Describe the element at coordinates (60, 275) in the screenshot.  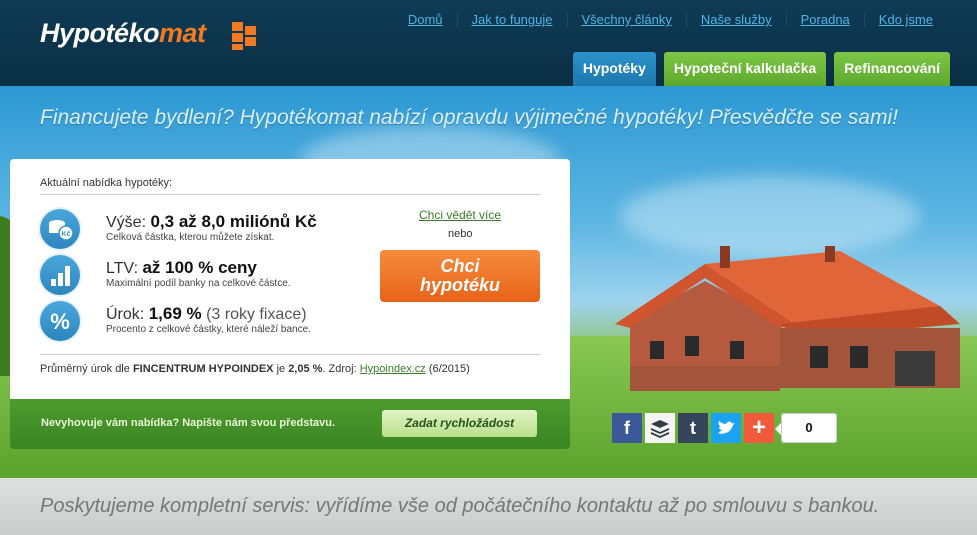
I see `bar-chart-icon` at that location.